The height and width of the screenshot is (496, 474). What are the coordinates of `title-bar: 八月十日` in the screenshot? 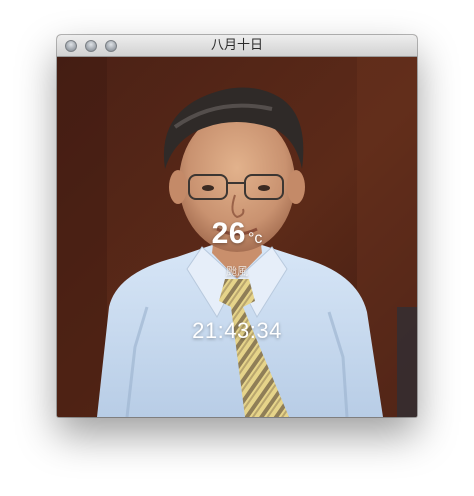 It's located at (237, 46).